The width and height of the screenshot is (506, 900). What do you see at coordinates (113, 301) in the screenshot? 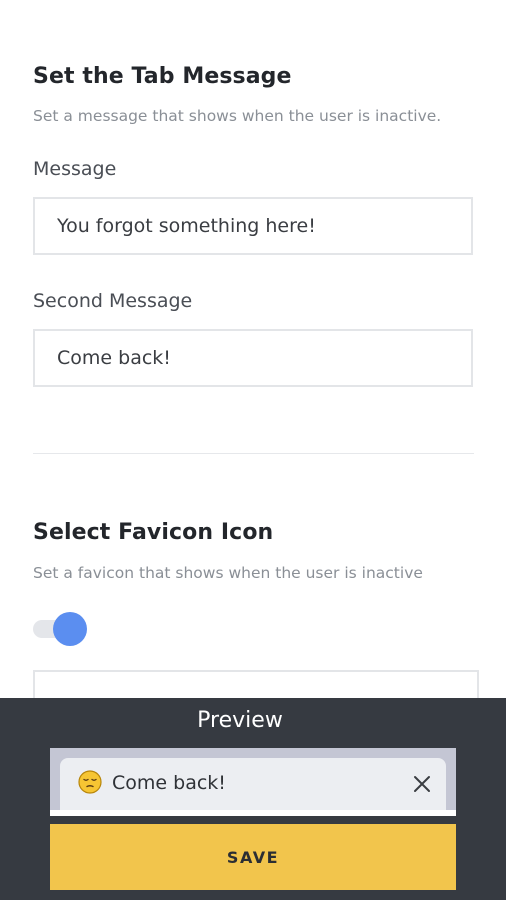
I see `second-message-label: Second Message` at bounding box center [113, 301].